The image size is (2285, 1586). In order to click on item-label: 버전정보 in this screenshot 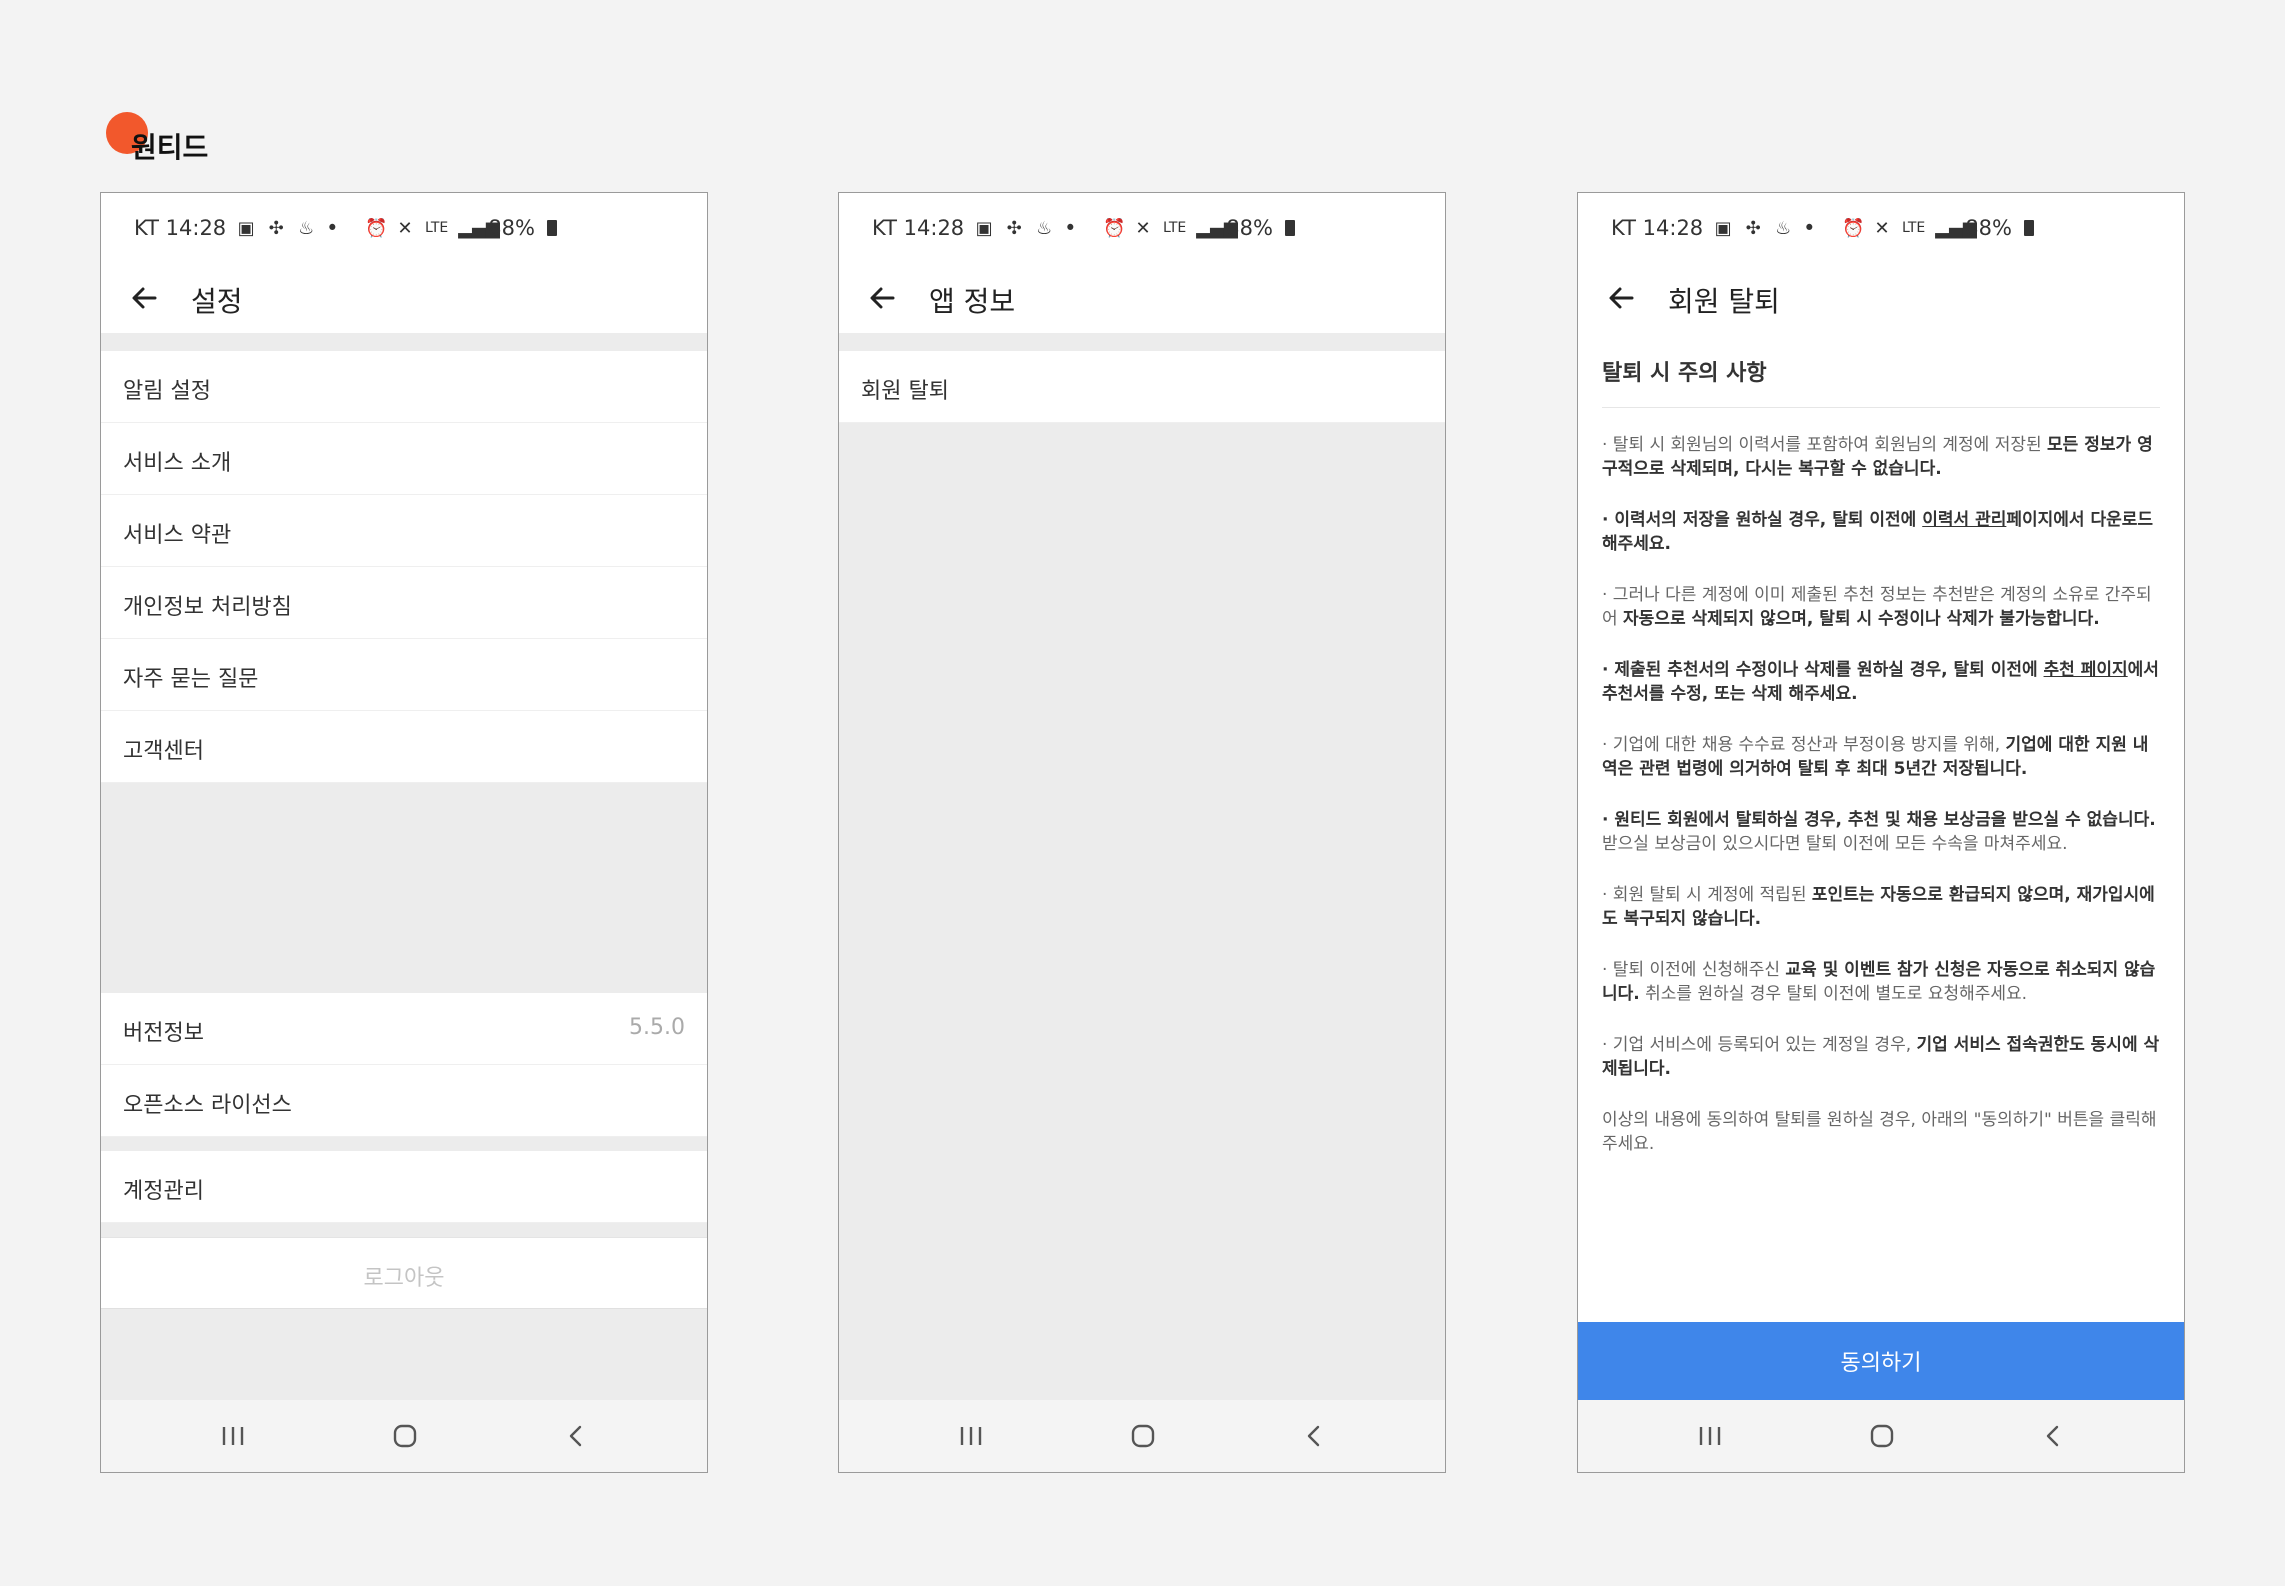, I will do `click(163, 1033)`.